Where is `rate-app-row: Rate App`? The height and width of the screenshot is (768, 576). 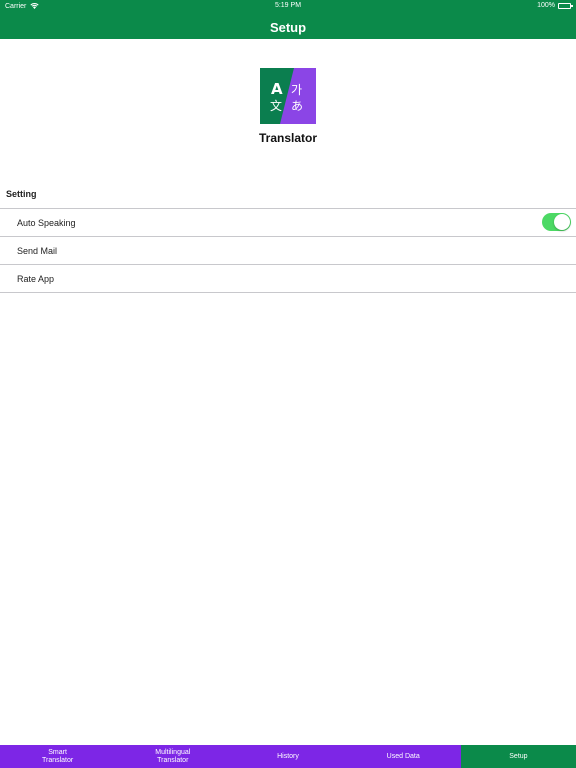
rate-app-row: Rate App is located at coordinates (288, 279).